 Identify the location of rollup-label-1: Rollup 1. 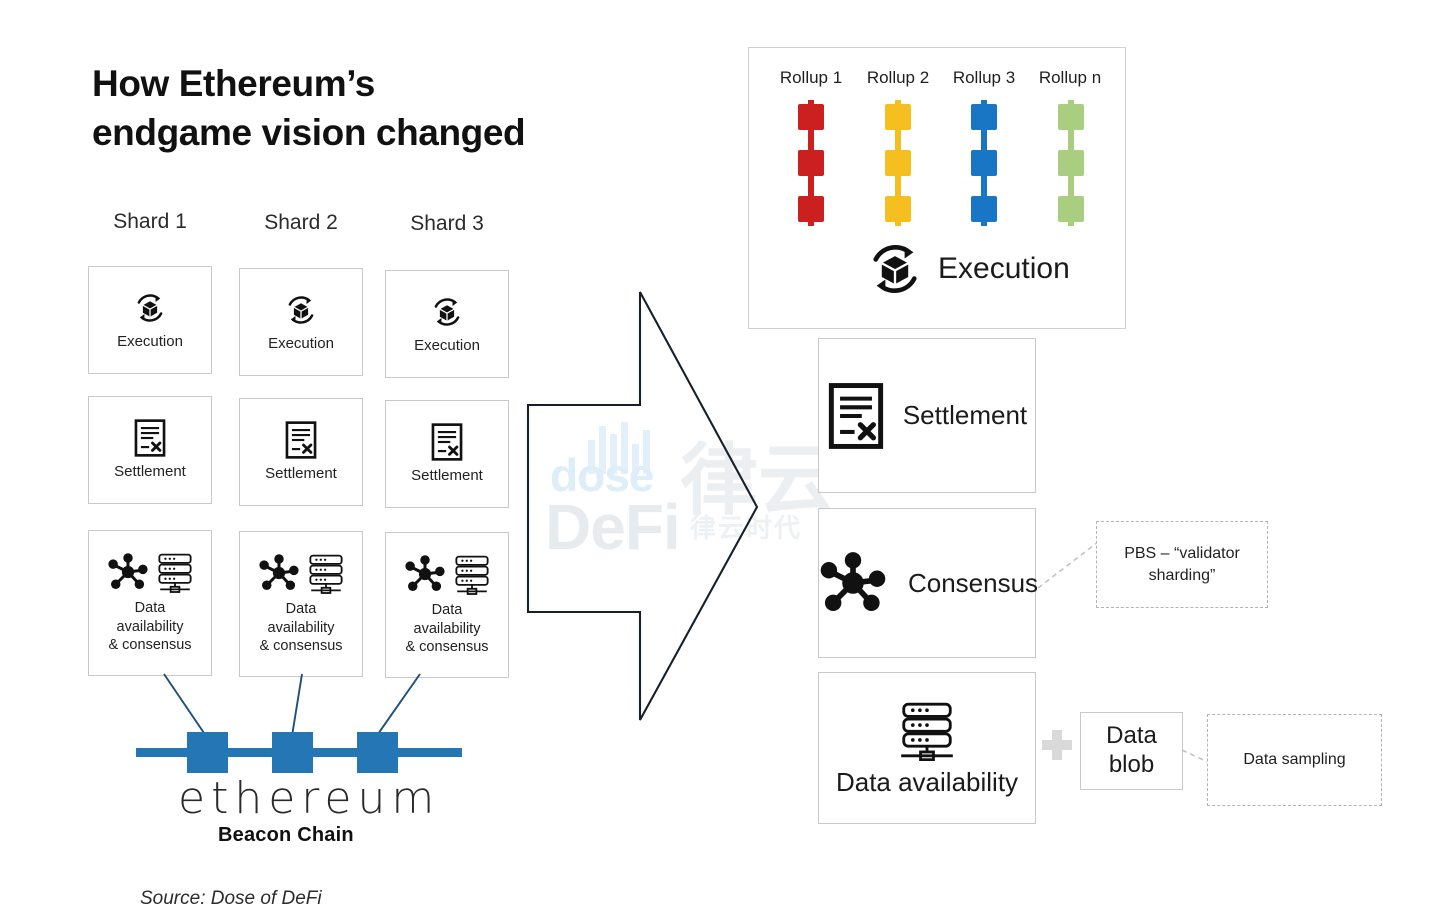
(811, 77).